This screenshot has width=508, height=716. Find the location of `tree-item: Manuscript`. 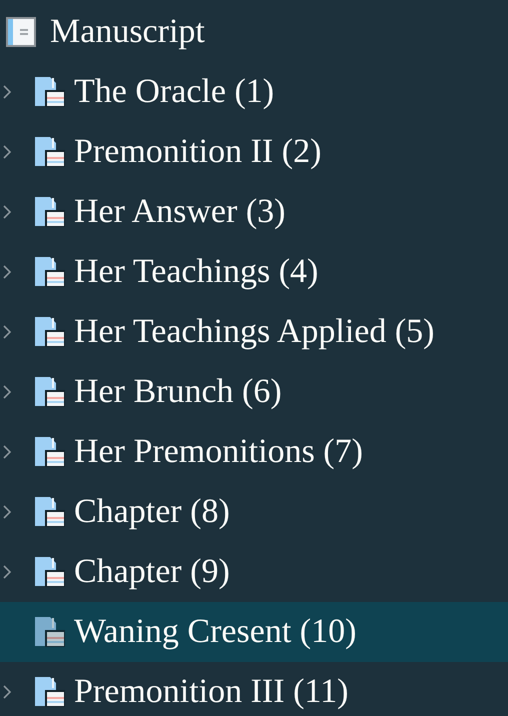

tree-item: Manuscript is located at coordinates (127, 32).